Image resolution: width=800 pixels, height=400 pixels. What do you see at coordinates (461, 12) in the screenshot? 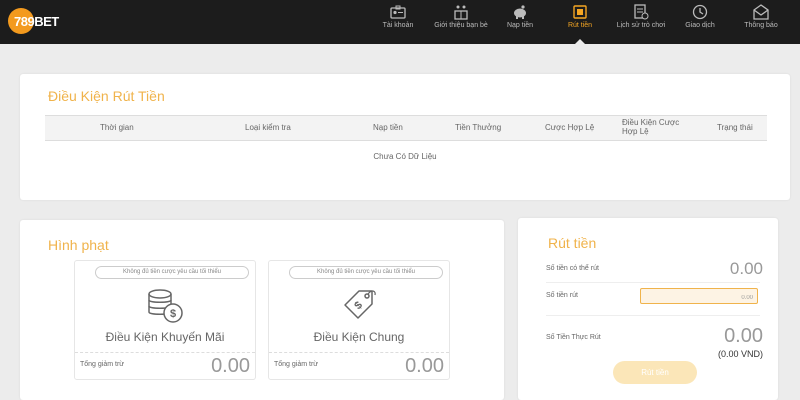
I see `referral-icon` at bounding box center [461, 12].